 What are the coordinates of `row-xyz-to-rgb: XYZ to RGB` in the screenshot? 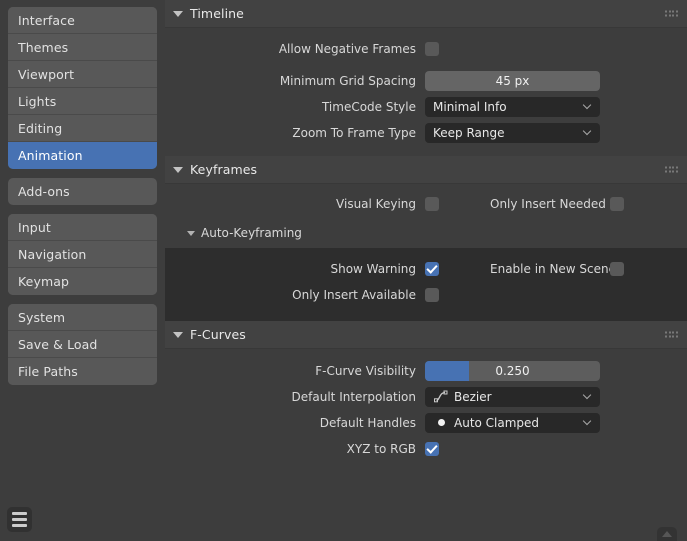 It's located at (426, 448).